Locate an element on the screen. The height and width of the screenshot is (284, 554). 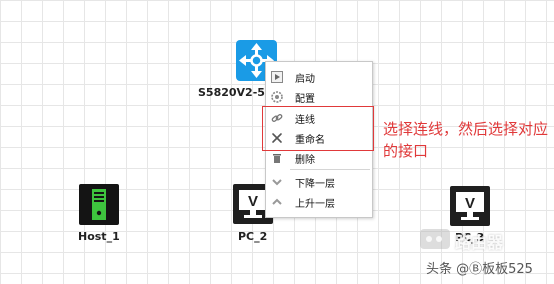
annotation-text: 选择连线，然后选择对应的接口 is located at coordinates (466, 140).